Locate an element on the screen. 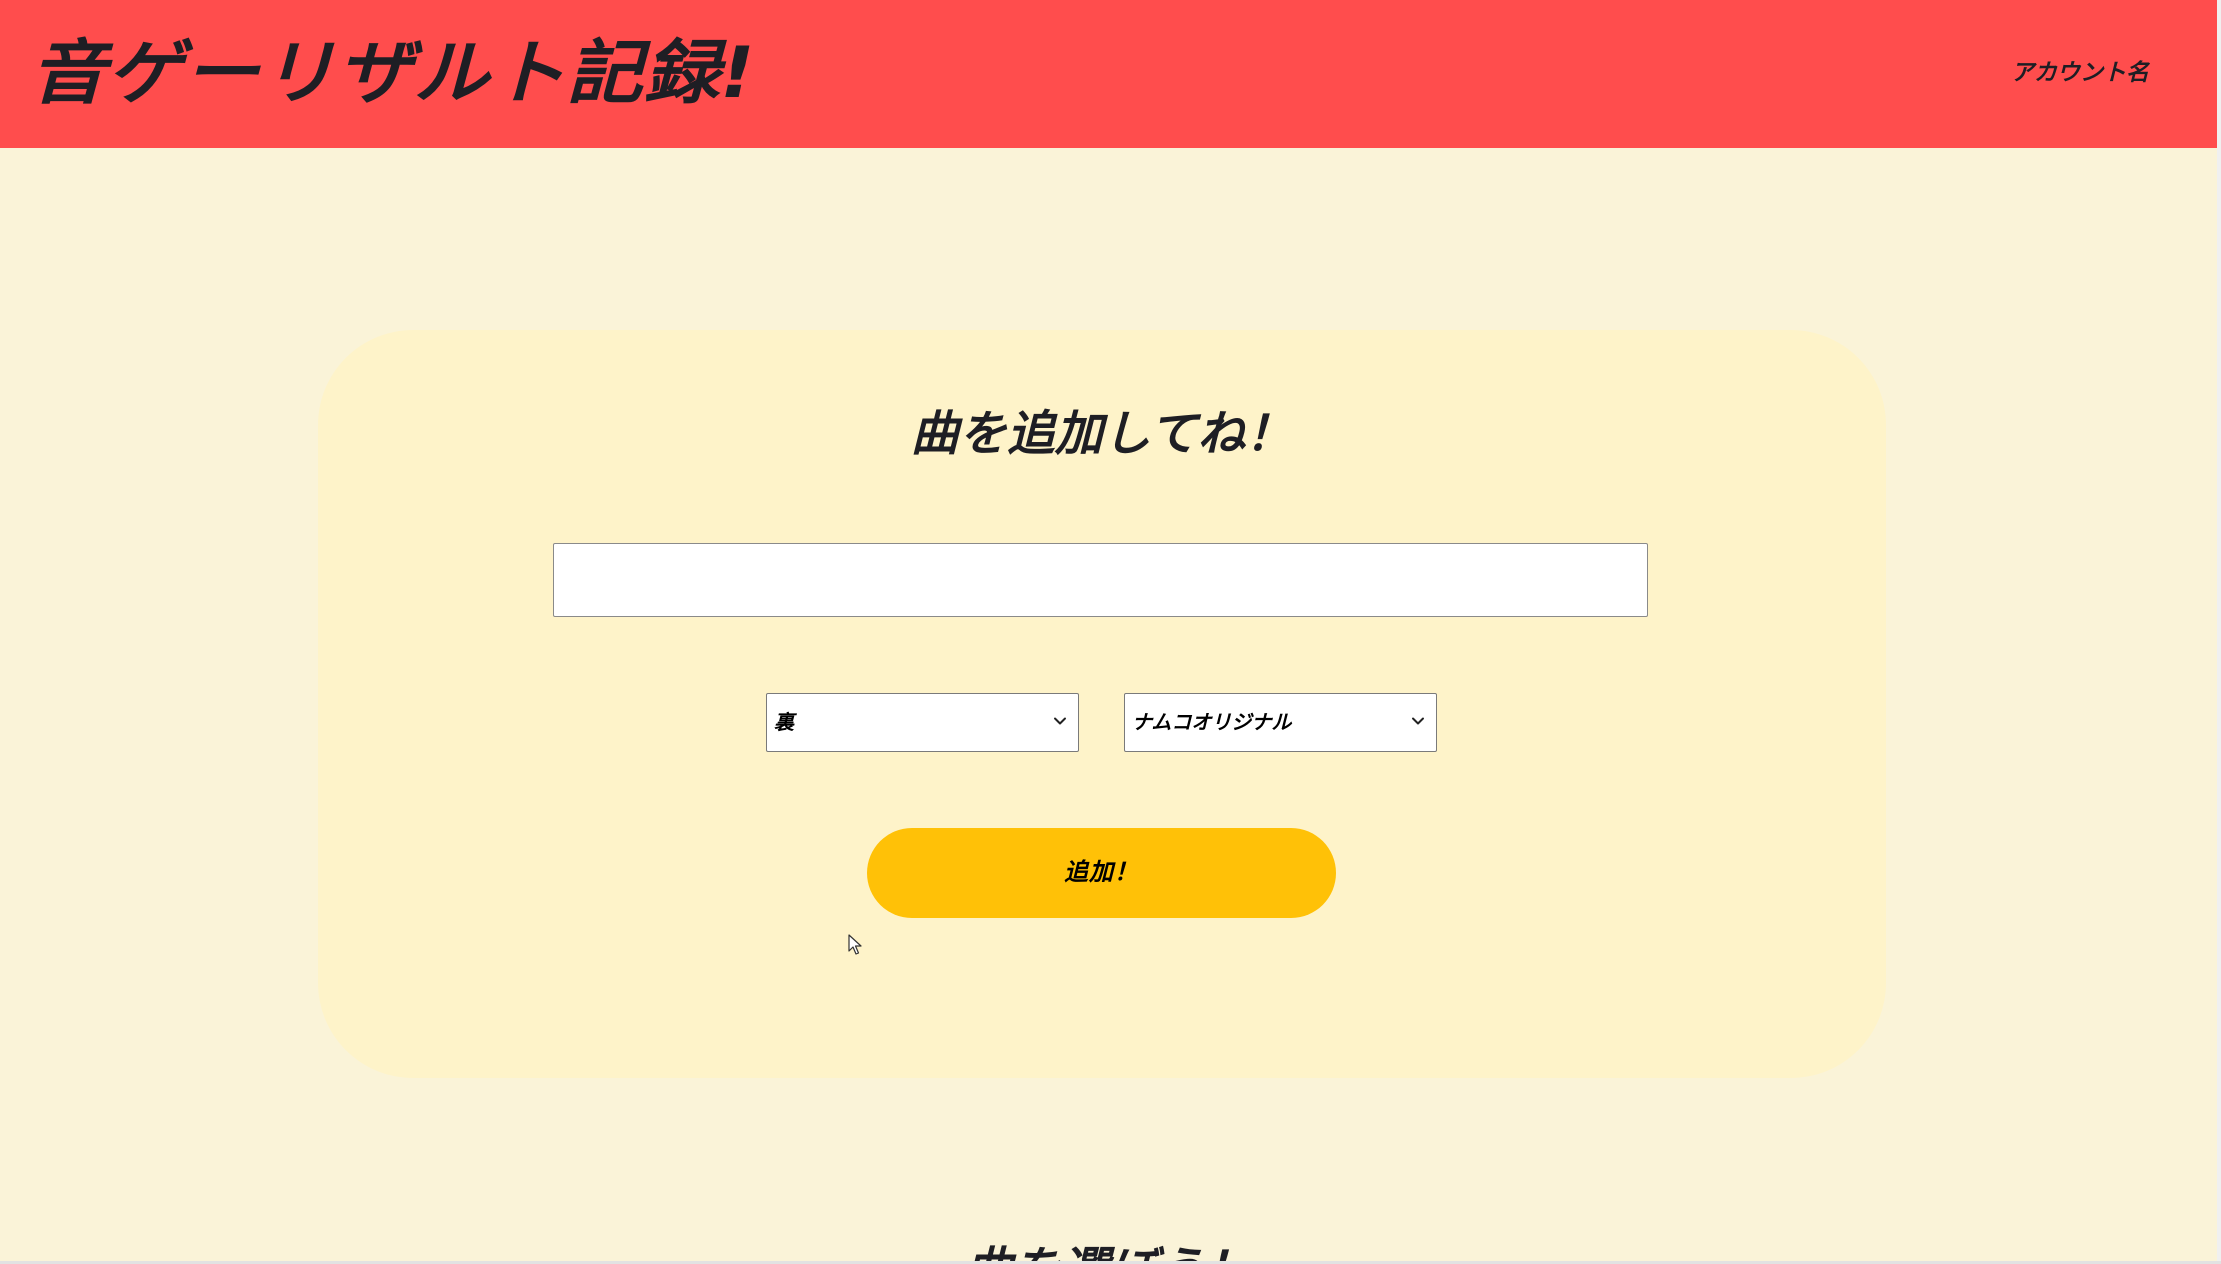 The width and height of the screenshot is (2221, 1264). add-button-label: 追加！ is located at coordinates (1101, 872).